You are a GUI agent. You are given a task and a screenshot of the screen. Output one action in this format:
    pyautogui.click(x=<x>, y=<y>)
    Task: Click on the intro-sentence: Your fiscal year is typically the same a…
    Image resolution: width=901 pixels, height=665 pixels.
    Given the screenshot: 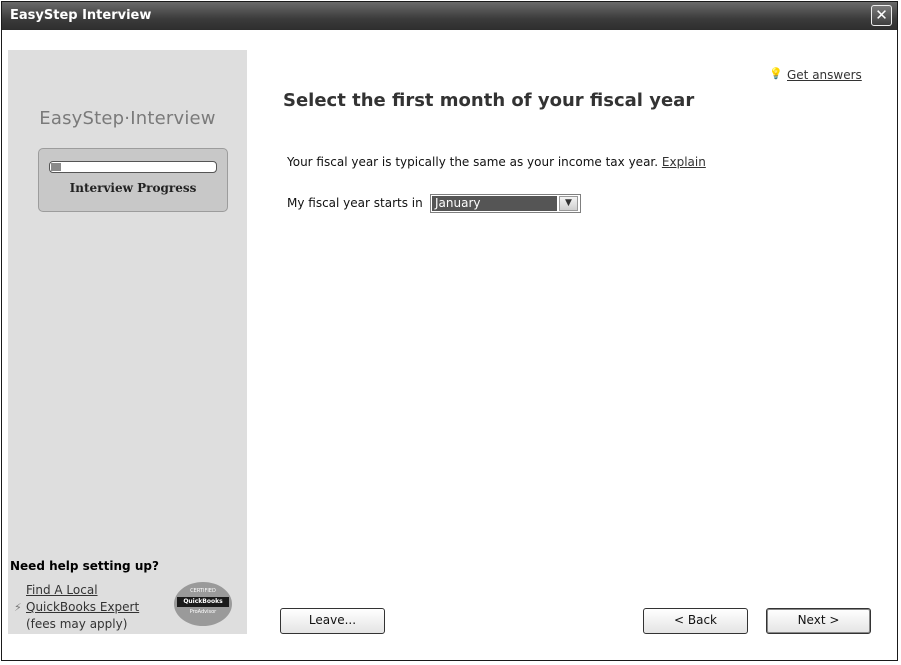 What is the action you would take?
    pyautogui.click(x=474, y=162)
    